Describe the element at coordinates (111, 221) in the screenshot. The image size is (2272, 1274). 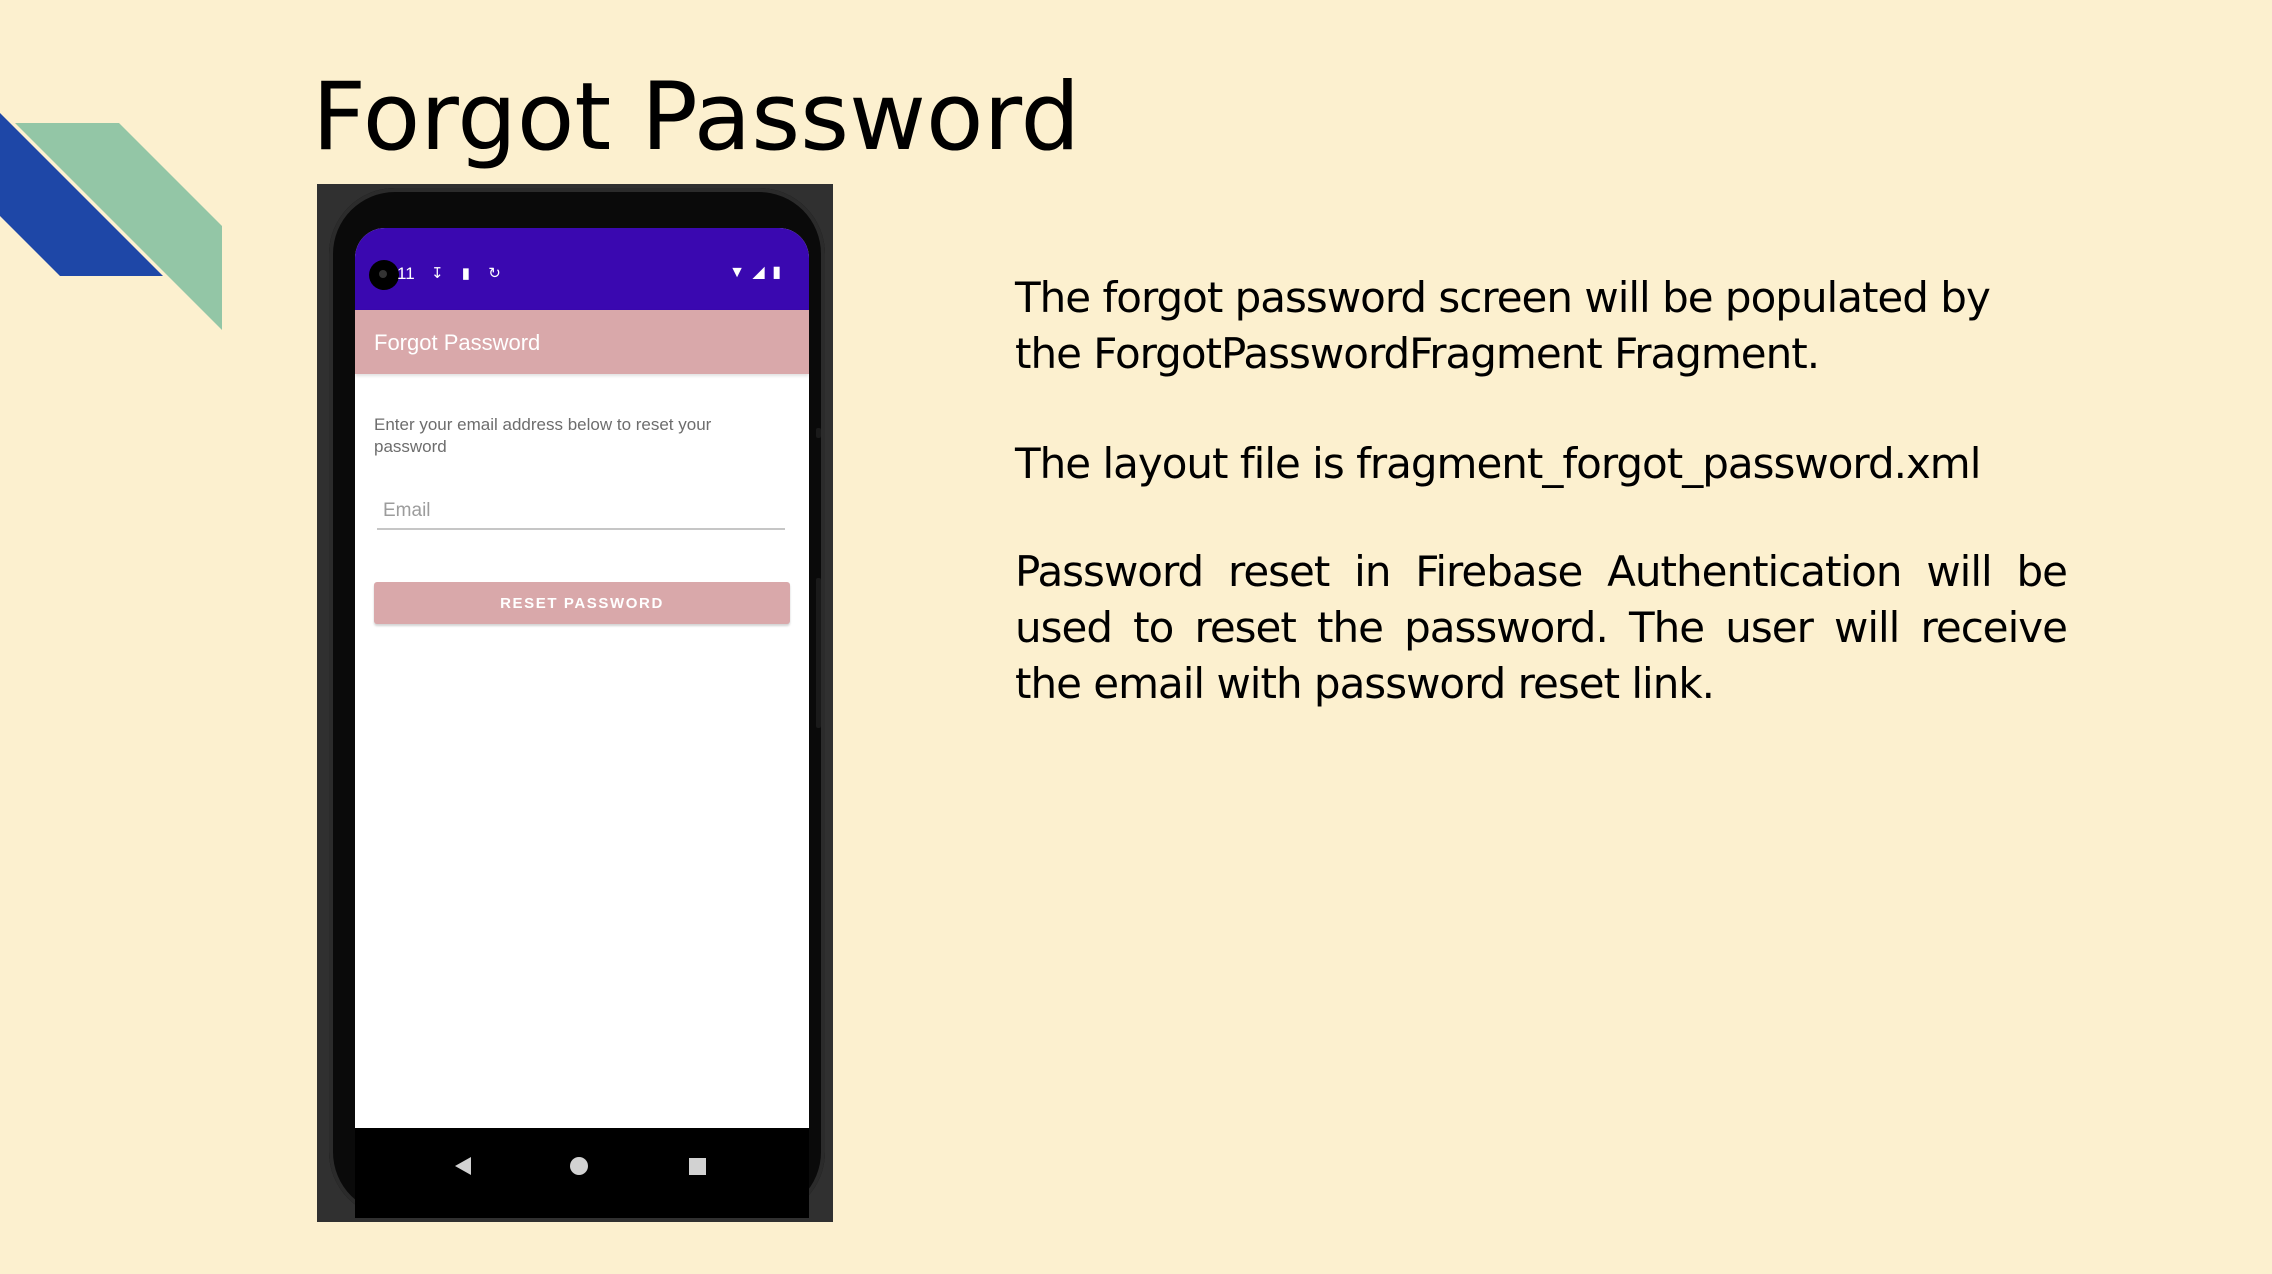
I see `decorative-ribbons` at that location.